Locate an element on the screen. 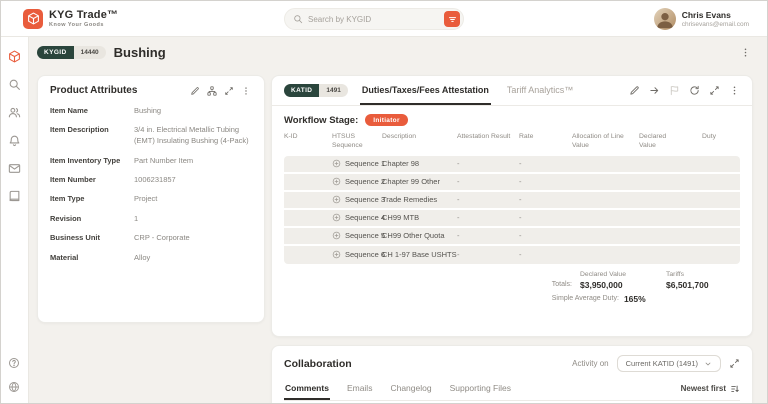 Image resolution: width=768 pixels, height=404 pixels. brand-subtitle: Know Your Goods is located at coordinates (76, 25).